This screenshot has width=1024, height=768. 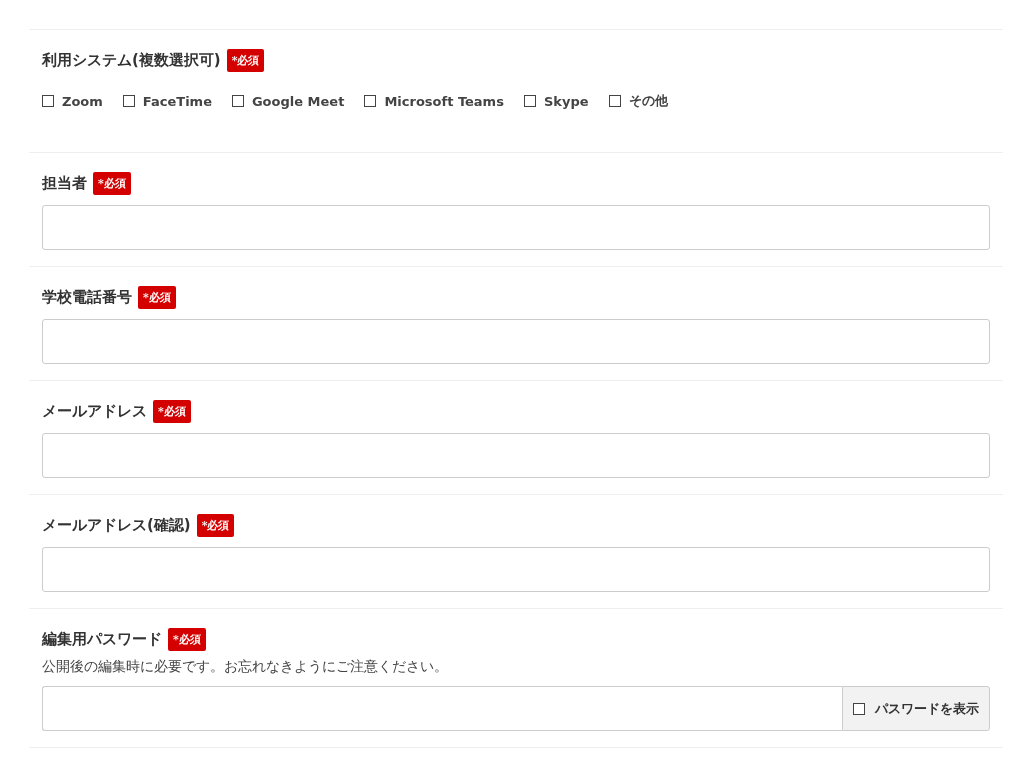 I want to click on checkbox-option: Google Meet, so click(x=288, y=101).